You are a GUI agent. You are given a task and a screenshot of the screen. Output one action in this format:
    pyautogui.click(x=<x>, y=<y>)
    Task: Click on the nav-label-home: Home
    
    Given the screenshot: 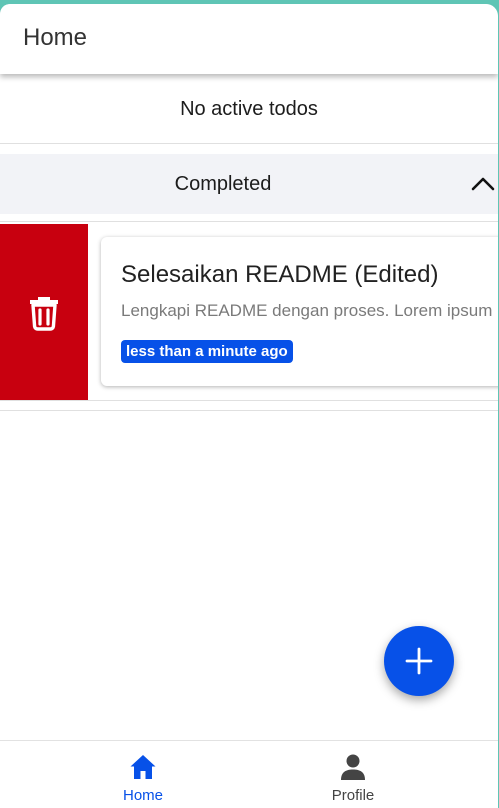 What is the action you would take?
    pyautogui.click(x=142, y=795)
    